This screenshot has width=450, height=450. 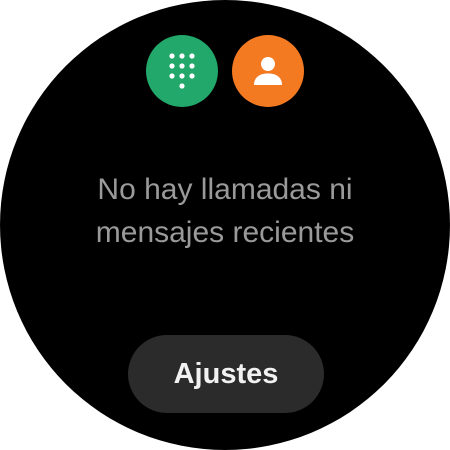 What do you see at coordinates (225, 232) in the screenshot?
I see `empty-state-line-2: mensajes recientes` at bounding box center [225, 232].